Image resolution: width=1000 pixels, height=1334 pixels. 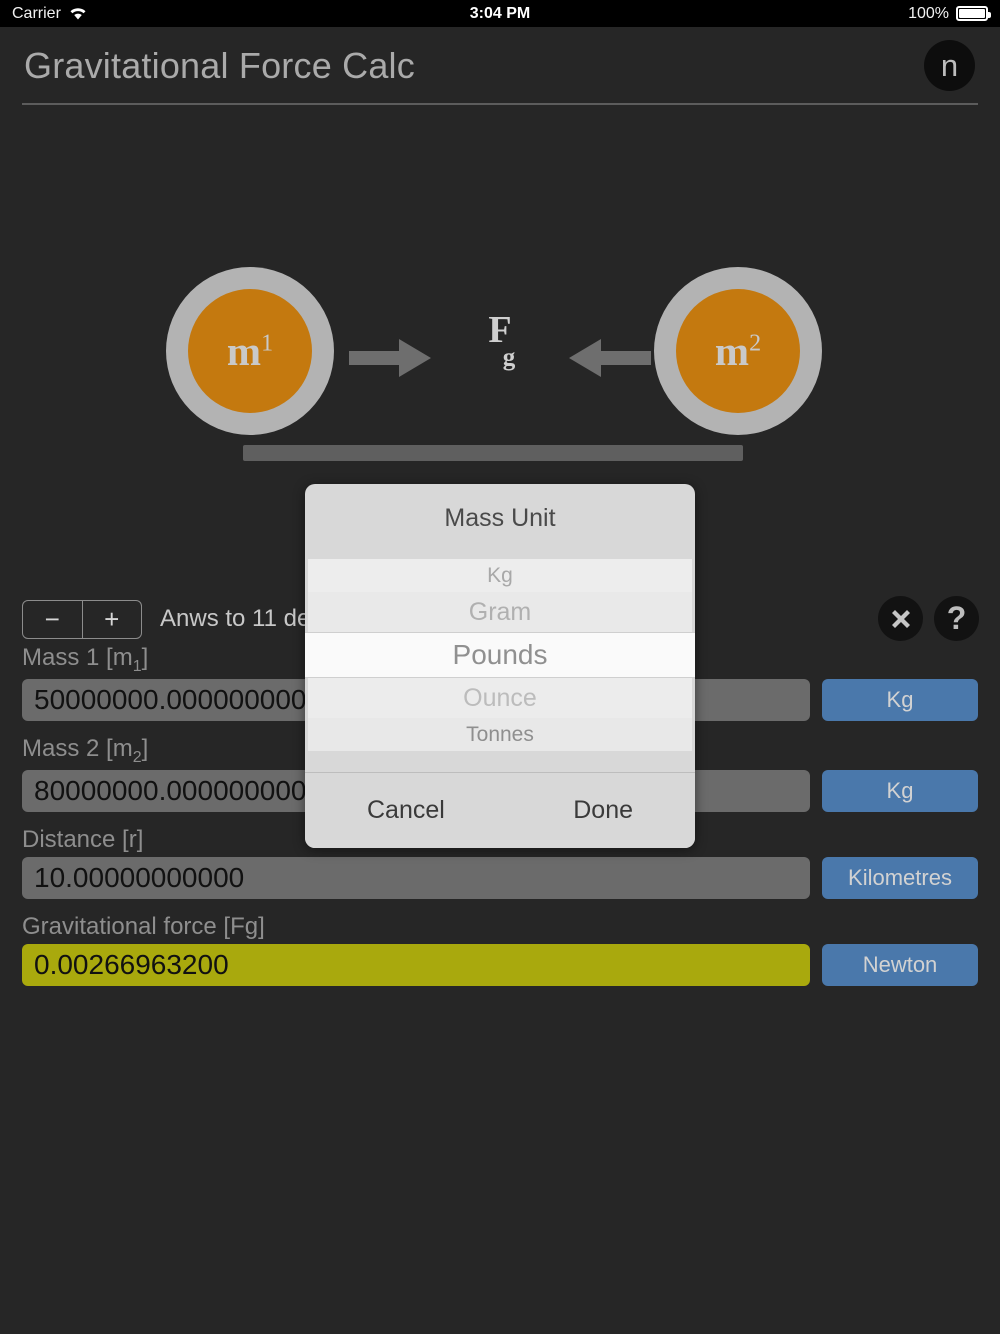 I want to click on unit-picker-wheel: Kg Gram Pounds Ounce Tonnes, so click(x=500, y=655).